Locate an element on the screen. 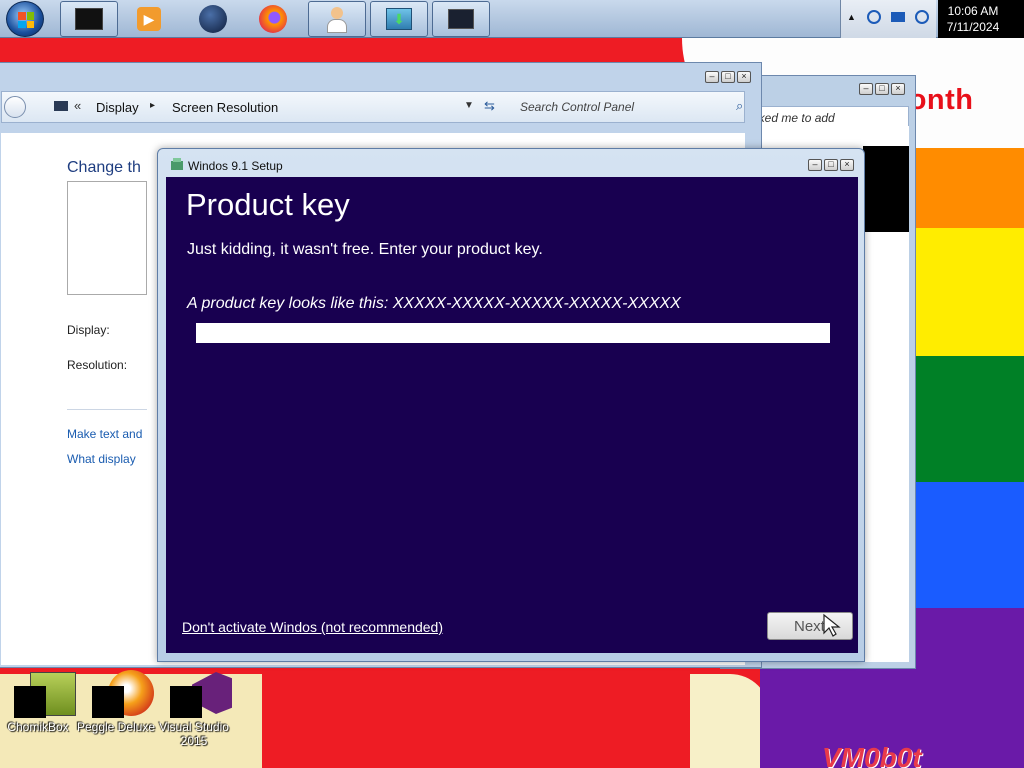 This screenshot has width=1024, height=768. taskbar-firefox is located at coordinates (273, 19).